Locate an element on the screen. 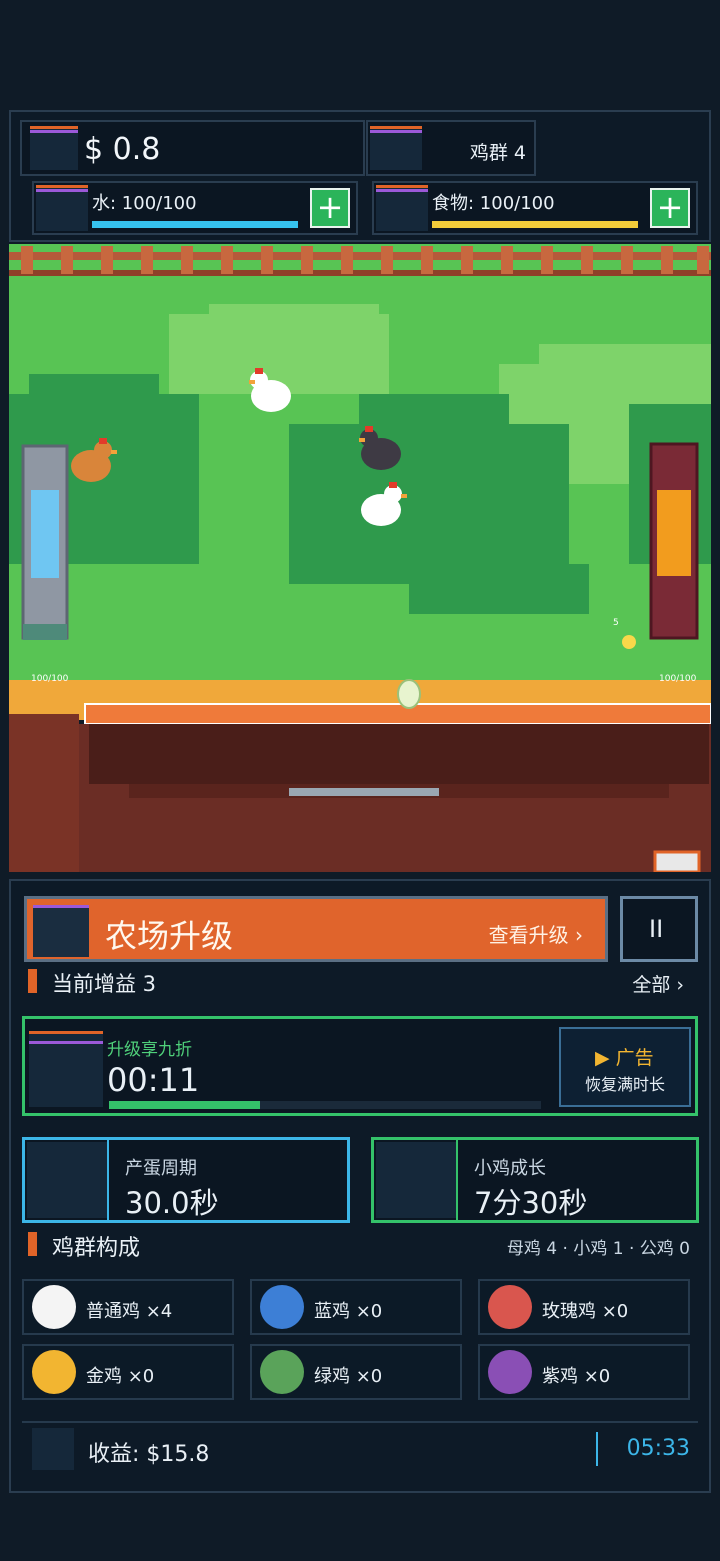 The image size is (720, 1561). egg-box-button is located at coordinates (677, 862).